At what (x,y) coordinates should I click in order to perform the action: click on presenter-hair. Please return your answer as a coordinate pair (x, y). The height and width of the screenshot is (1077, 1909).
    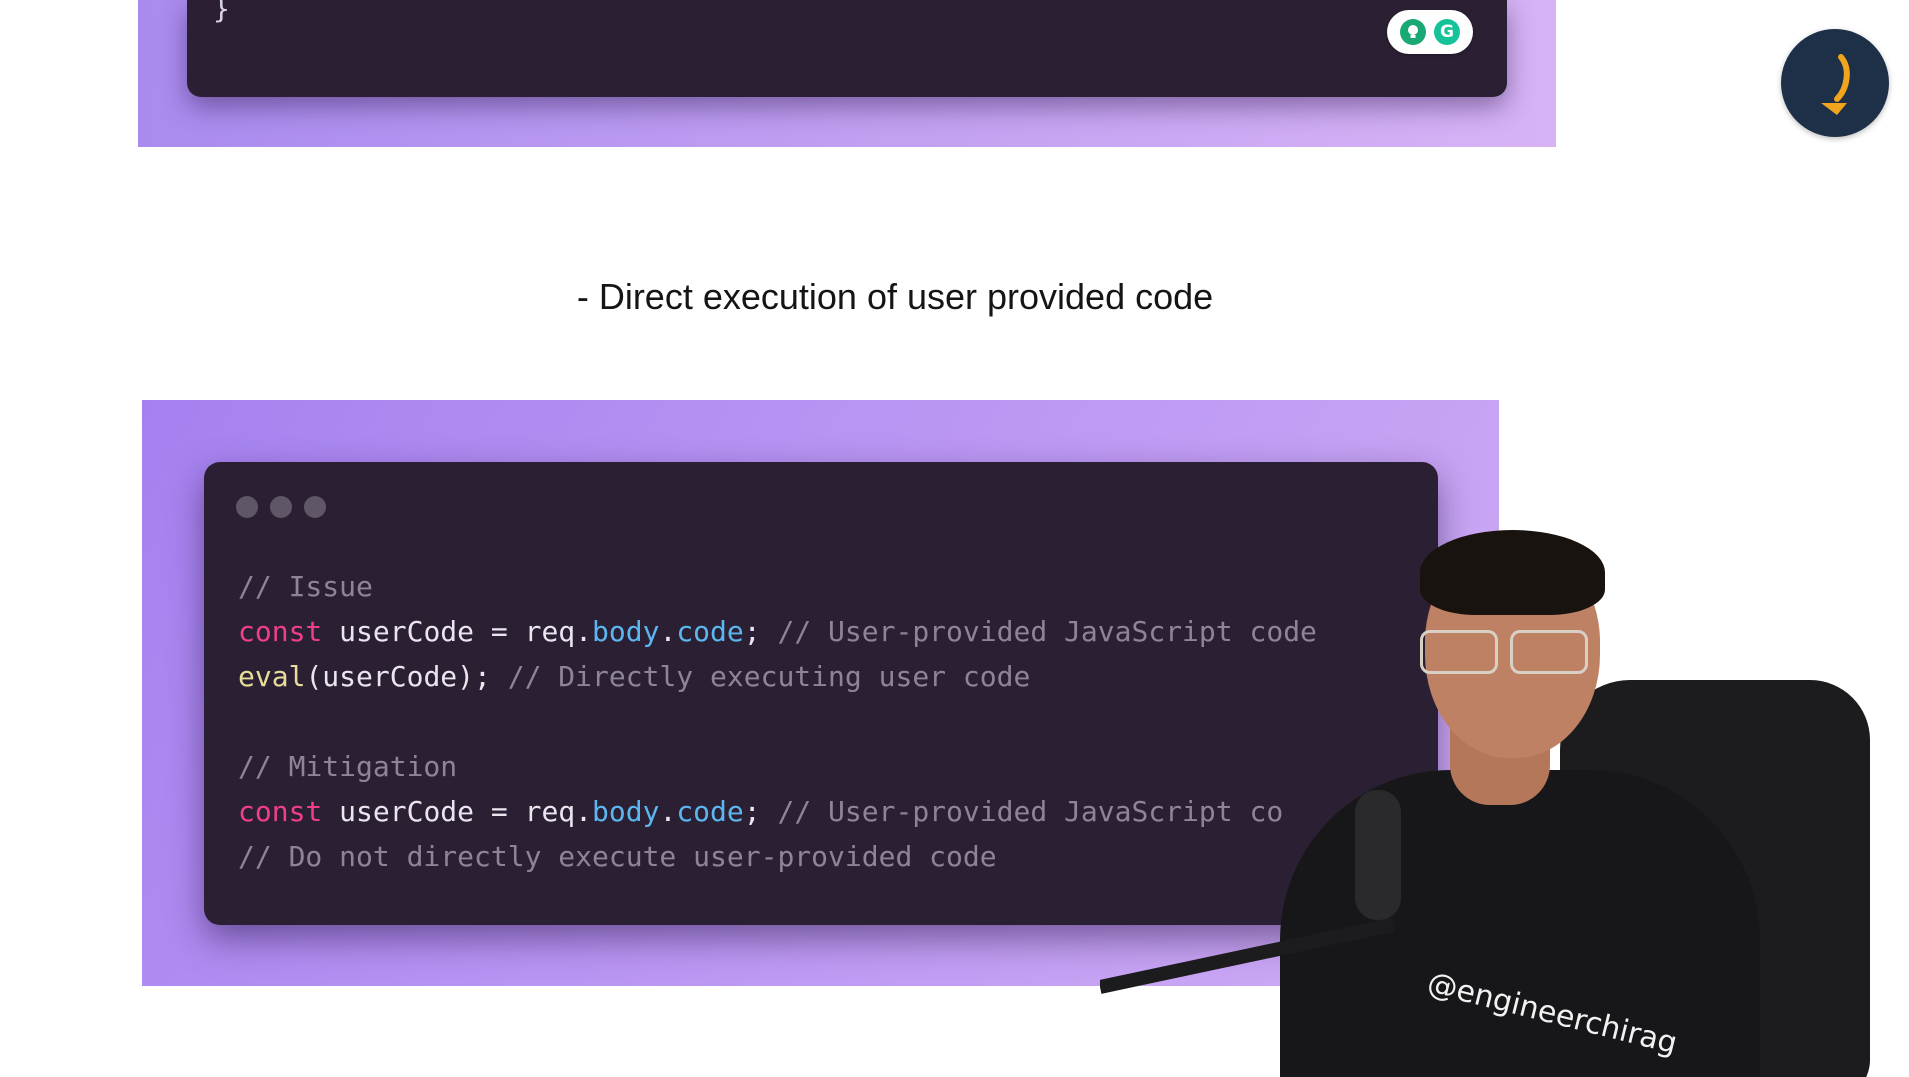
    Looking at the image, I should click on (1512, 572).